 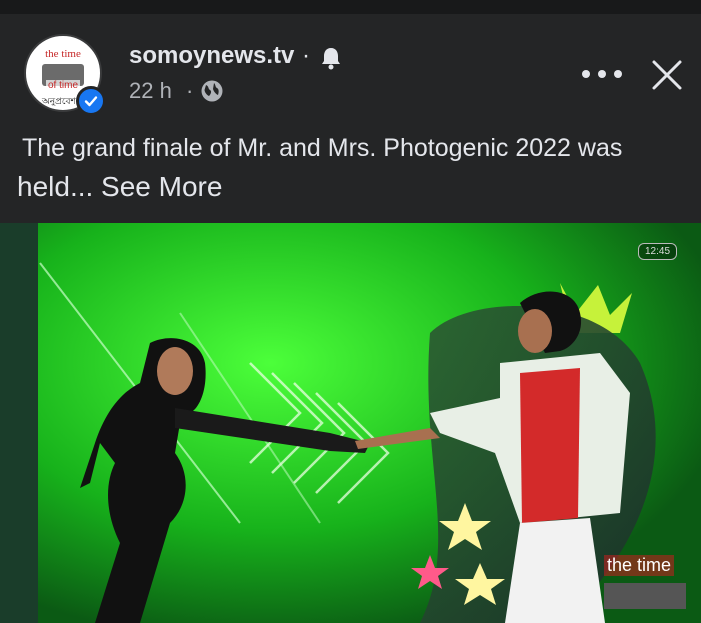 What do you see at coordinates (91, 101) in the screenshot?
I see `verified-icon` at bounding box center [91, 101].